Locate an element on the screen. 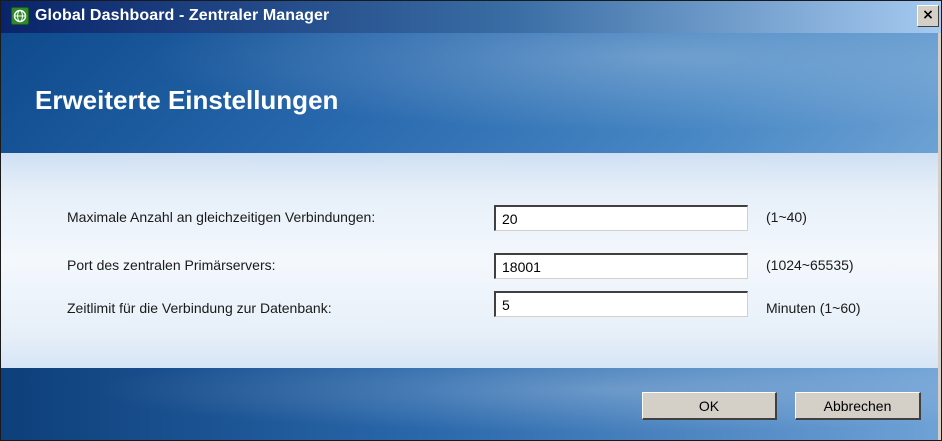  db-timeout-input is located at coordinates (621, 304).